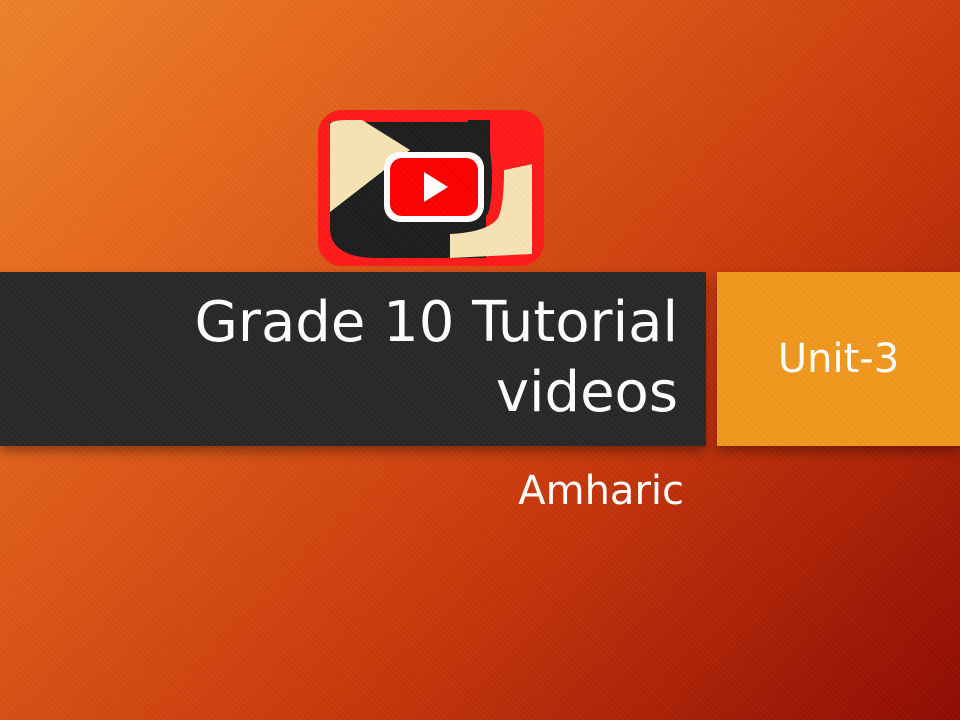 The width and height of the screenshot is (960, 720). Describe the element at coordinates (431, 188) in the screenshot. I see `youtube-studio-icon` at that location.